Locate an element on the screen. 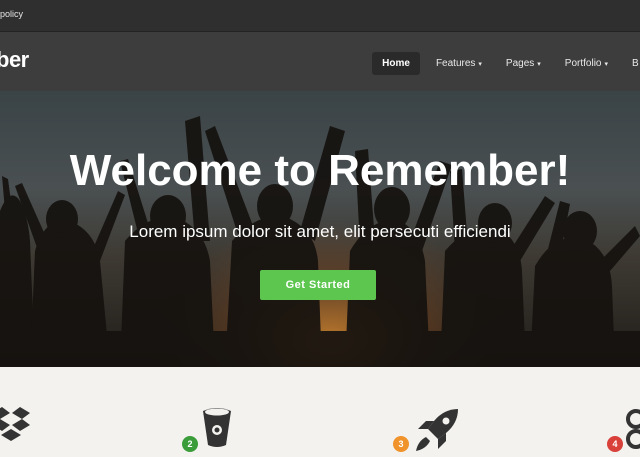  nav-item-blog: B is located at coordinates (636, 63).